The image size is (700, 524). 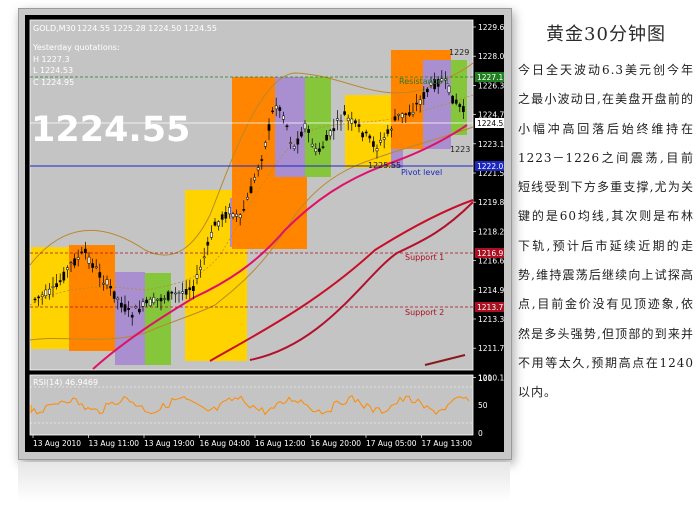 I want to click on big-price-label: 1224.55, so click(x=110, y=130).